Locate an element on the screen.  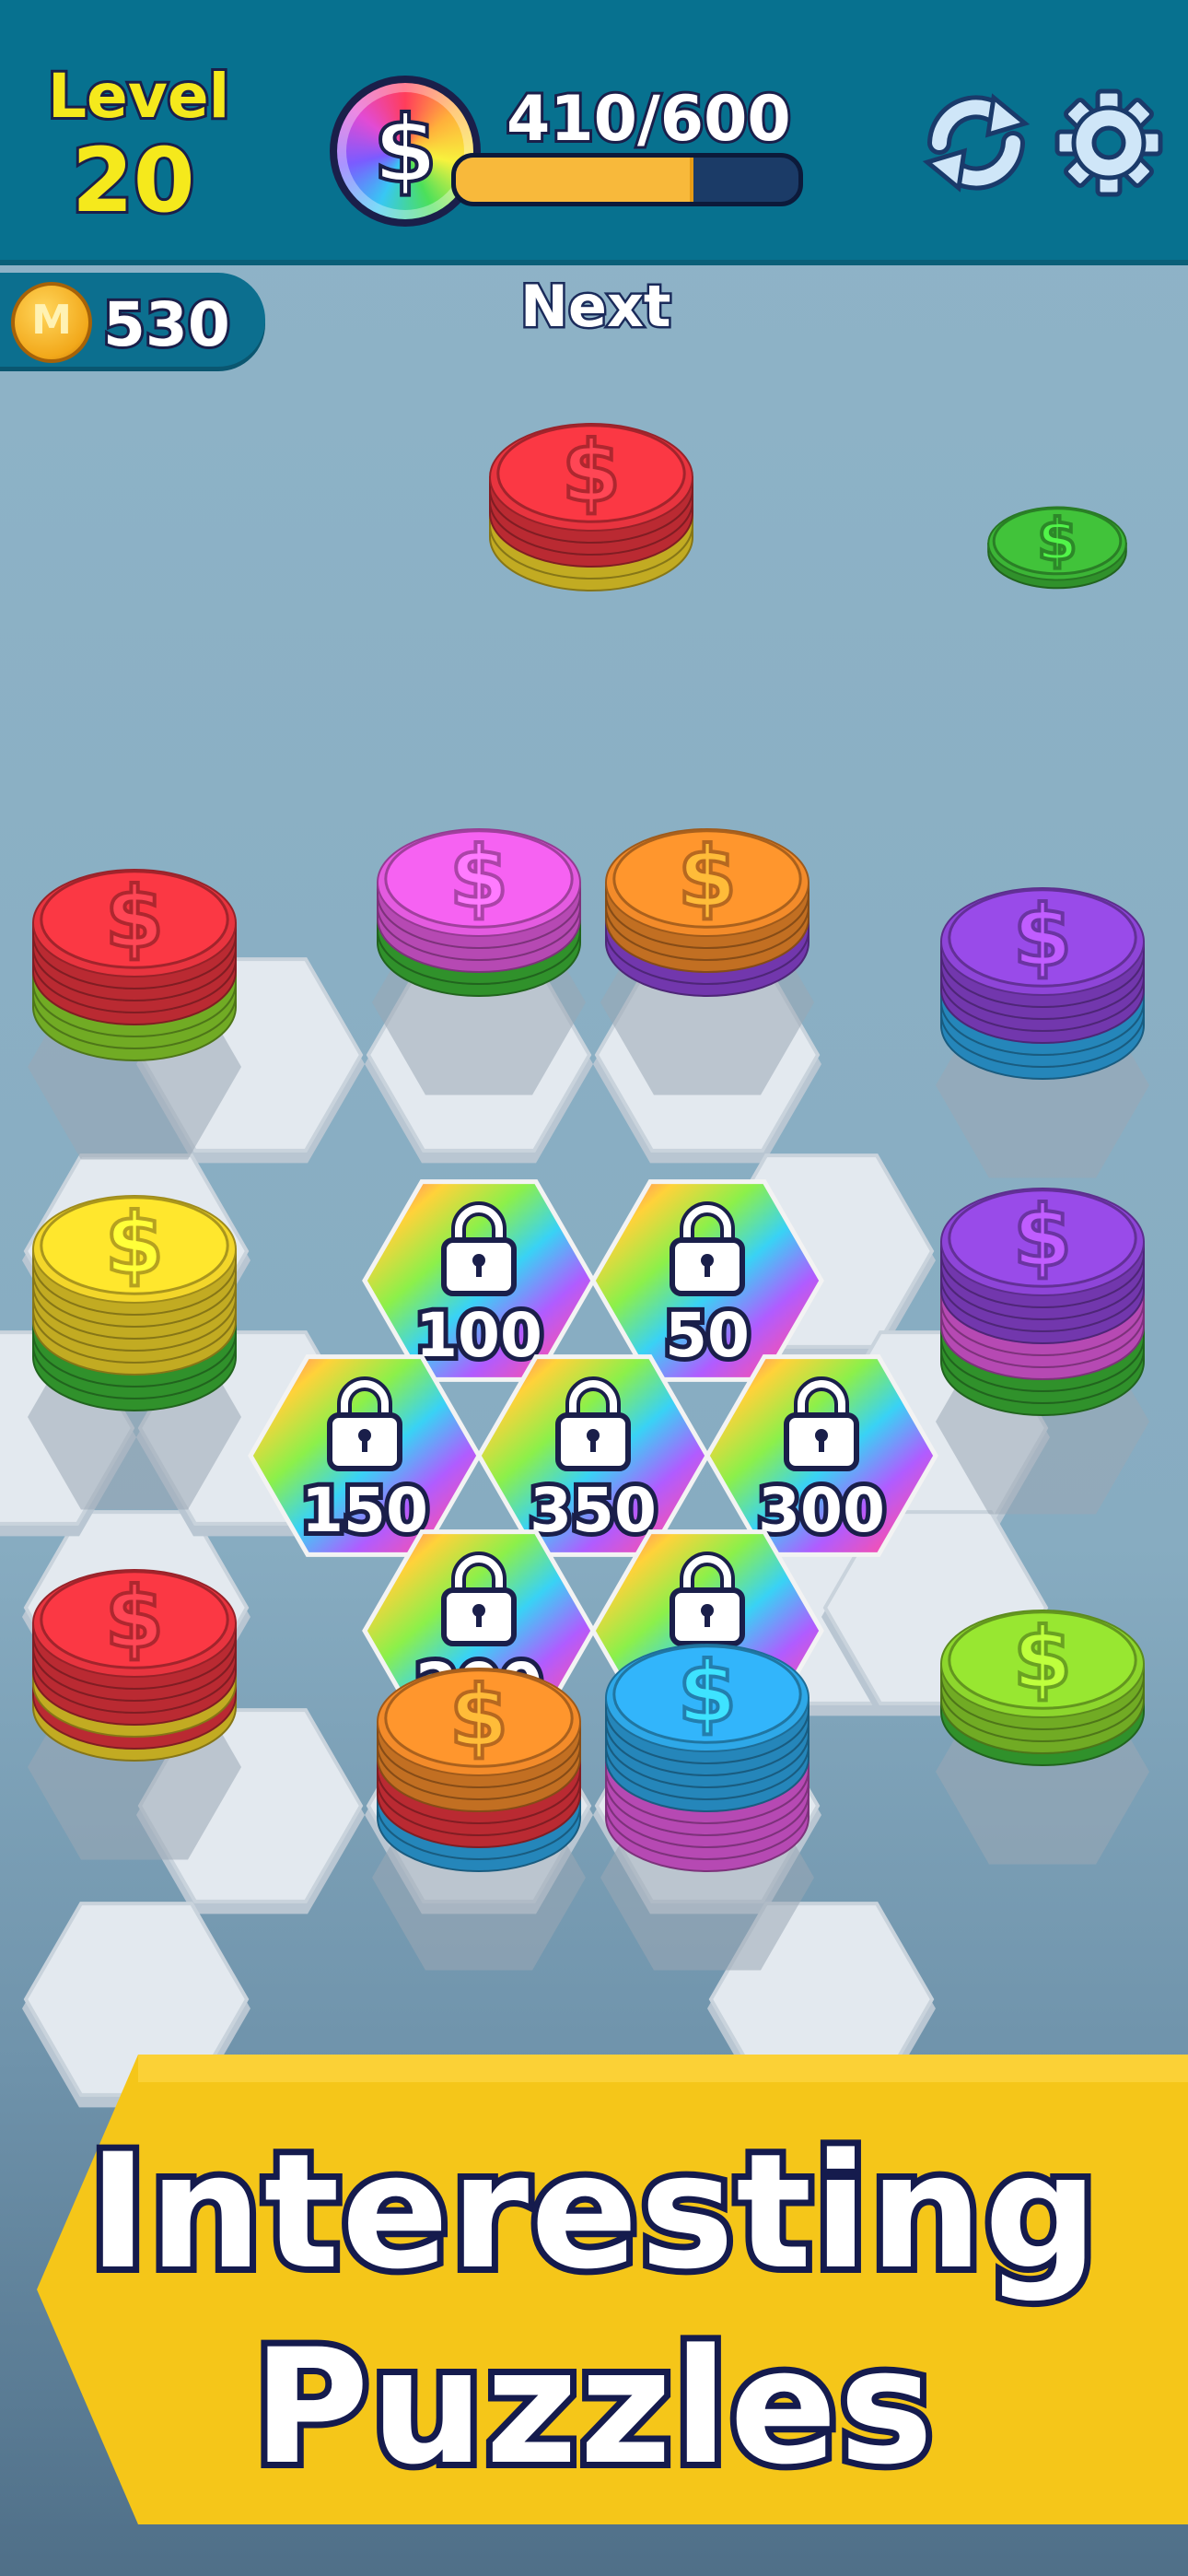
coin-stack-top-orange: $ is located at coordinates (707, 960).